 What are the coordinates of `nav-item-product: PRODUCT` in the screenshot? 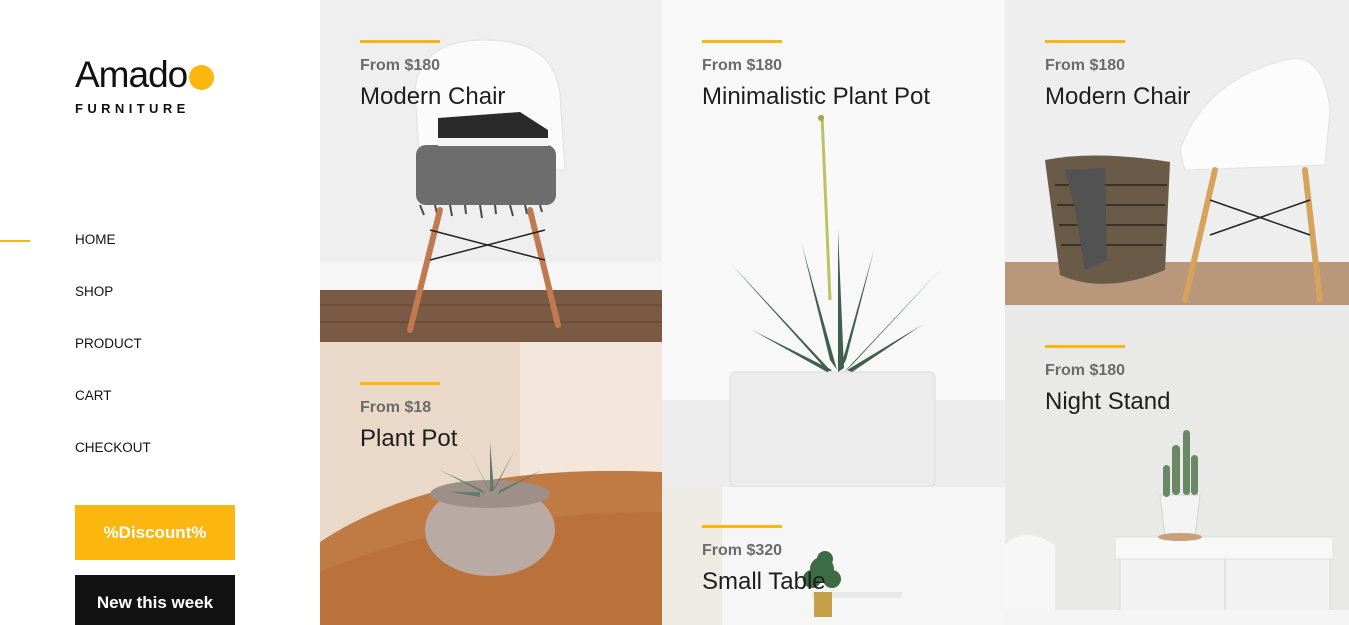 It's located at (113, 362).